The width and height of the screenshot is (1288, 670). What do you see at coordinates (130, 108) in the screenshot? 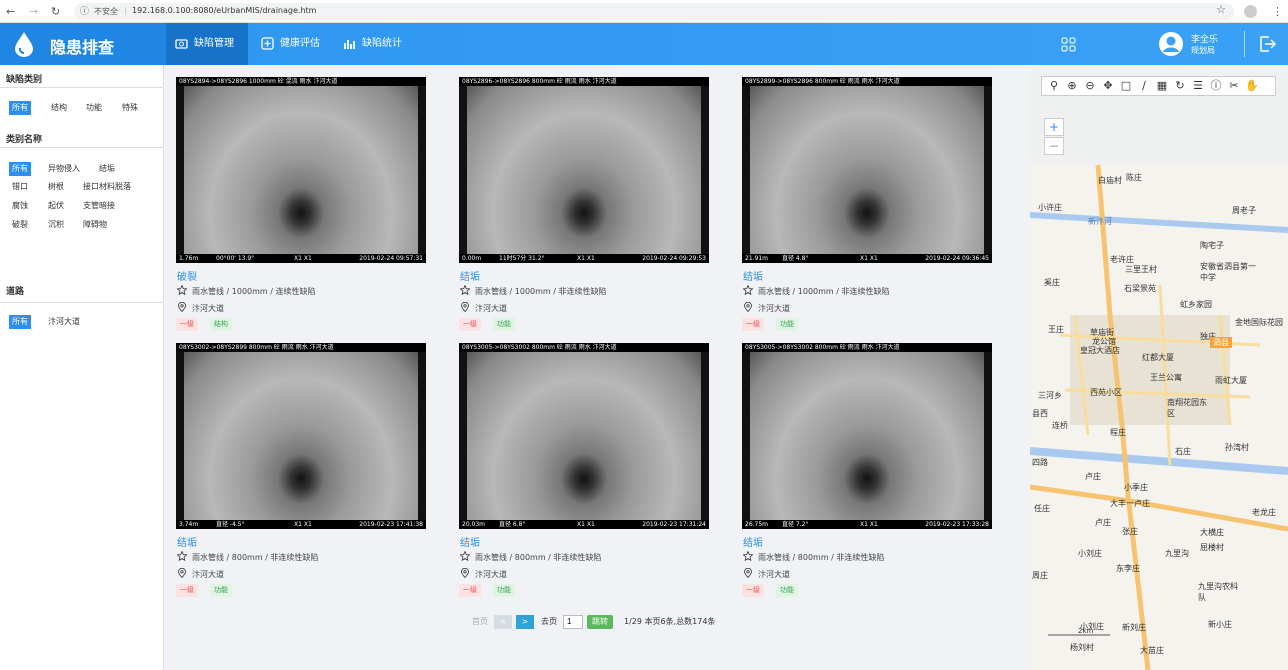
I see `defect-type-special: 特殊` at bounding box center [130, 108].